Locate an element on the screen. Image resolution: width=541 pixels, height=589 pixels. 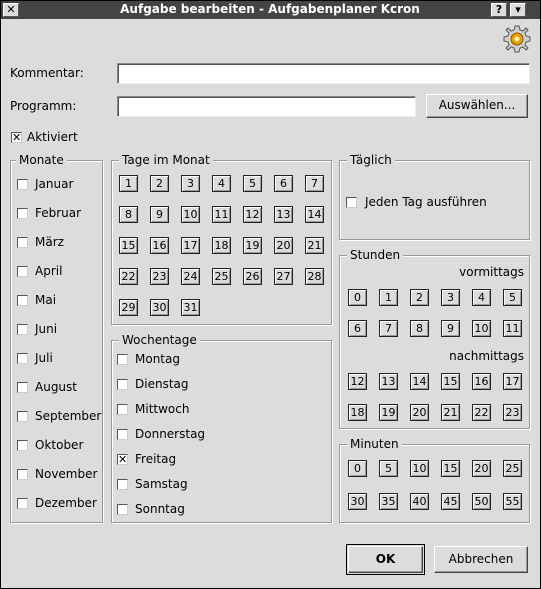
minute-button: 10 is located at coordinates (419, 468).